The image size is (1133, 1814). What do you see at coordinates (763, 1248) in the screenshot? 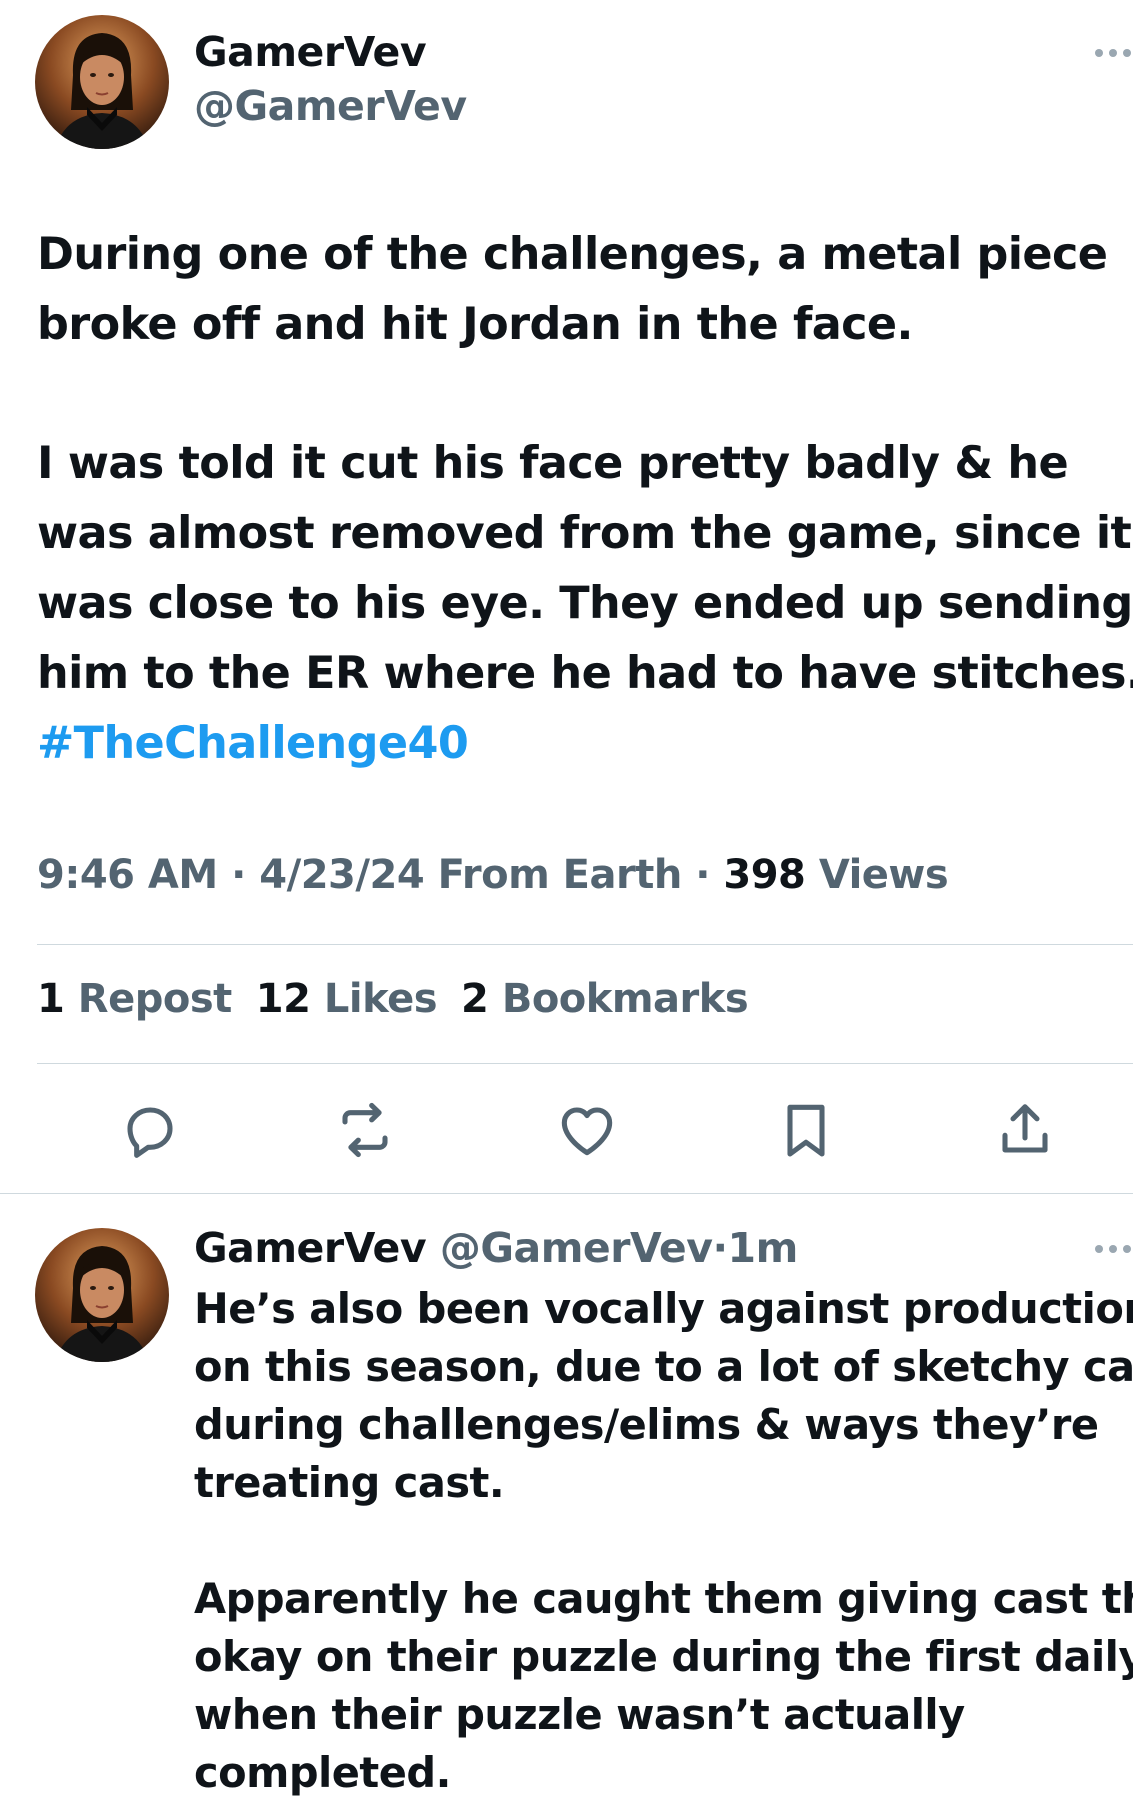
I see `reply-timestamp: 1m` at bounding box center [763, 1248].